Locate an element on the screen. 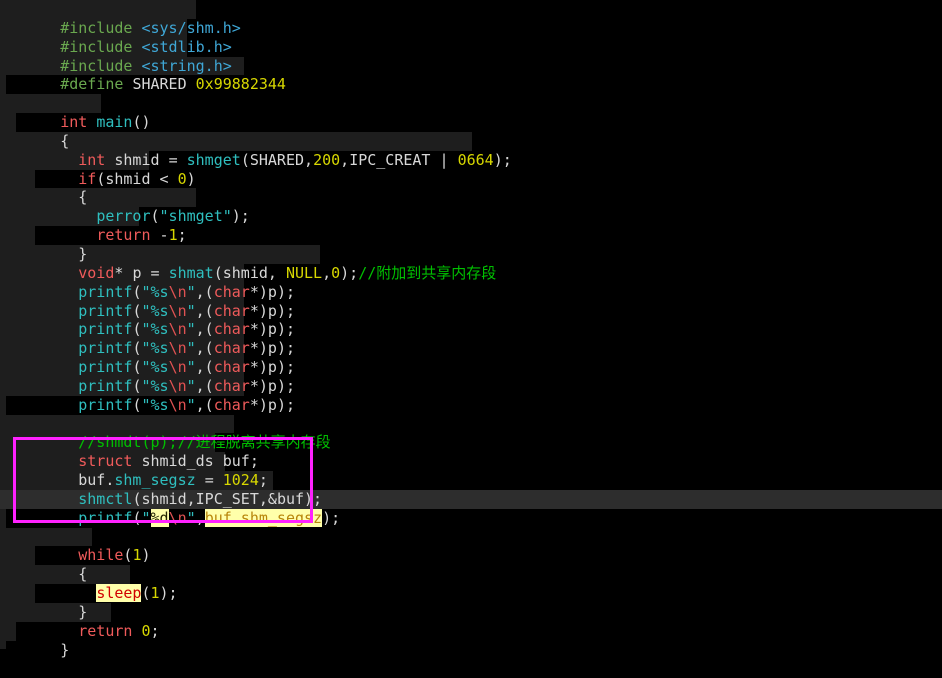  line-text: while(1) is located at coordinates (102, 555).